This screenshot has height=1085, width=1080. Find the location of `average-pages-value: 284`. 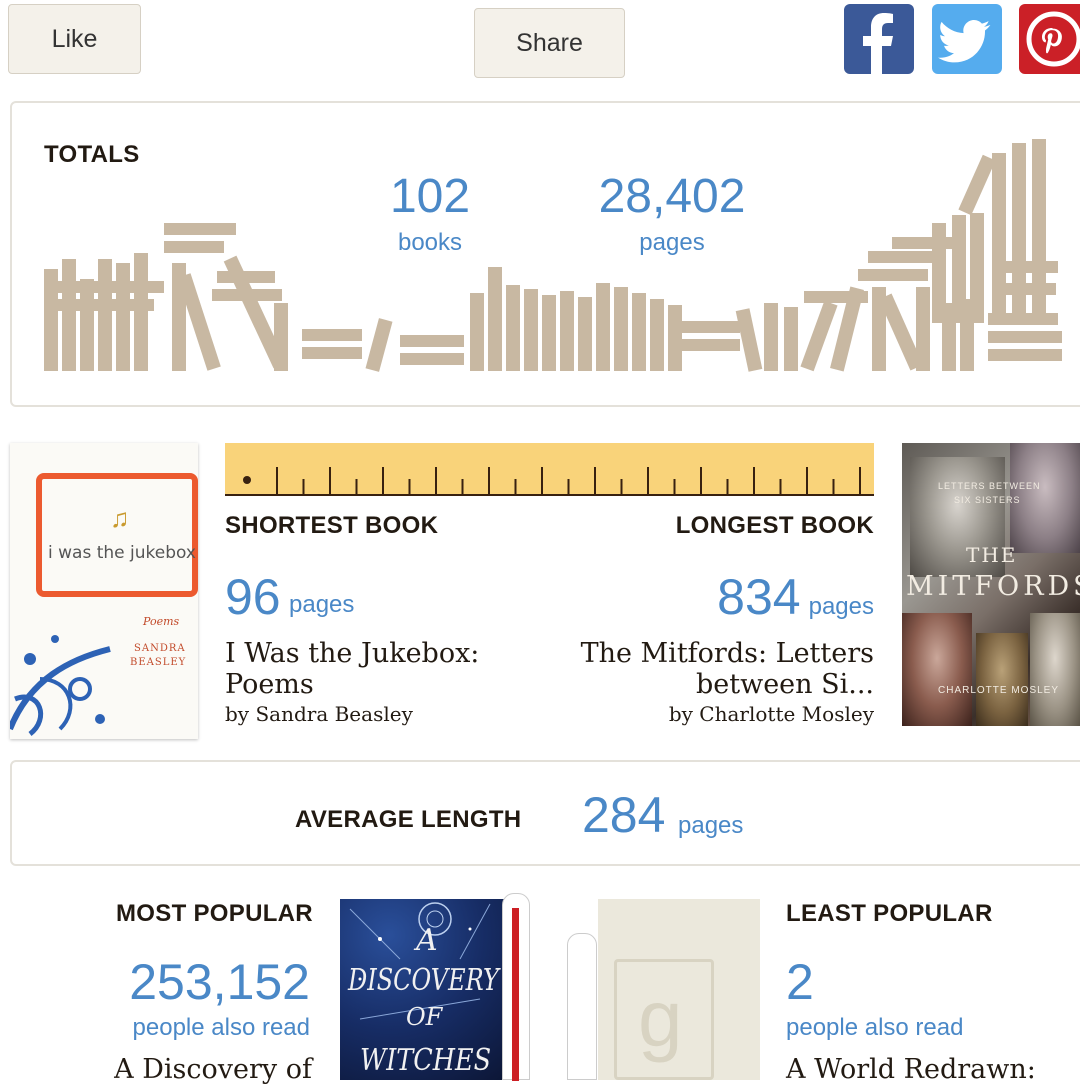

average-pages-value: 284 is located at coordinates (624, 815).